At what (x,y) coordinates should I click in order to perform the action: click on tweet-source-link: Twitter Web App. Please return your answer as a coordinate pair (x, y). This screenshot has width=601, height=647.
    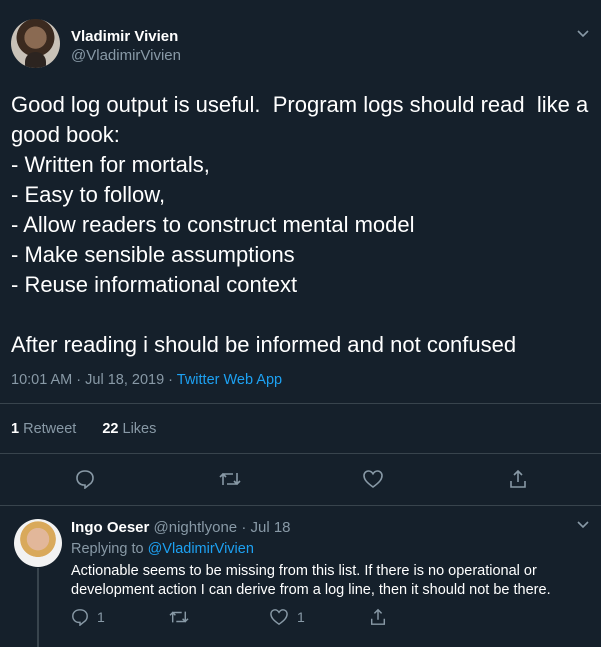
    Looking at the image, I should click on (229, 380).